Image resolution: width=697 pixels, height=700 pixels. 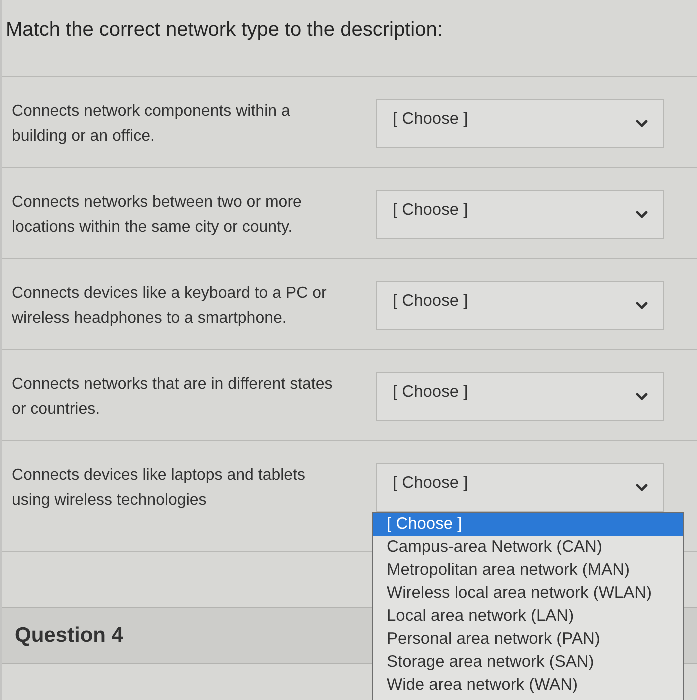 I want to click on description-text: Connects networks between two or more locations within the same city or county., so click(x=157, y=215).